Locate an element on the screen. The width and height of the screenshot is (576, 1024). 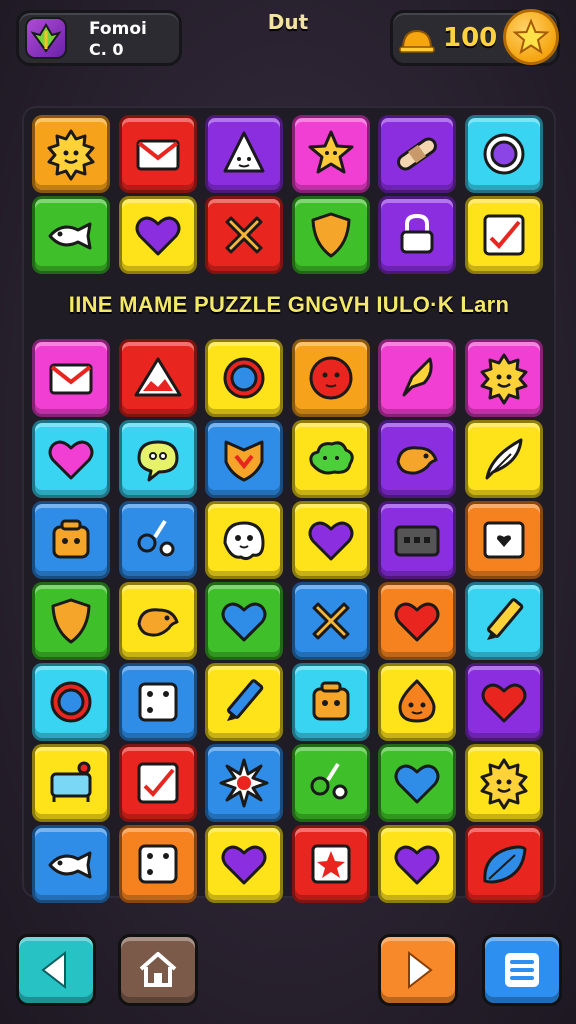
checkbox-icon is located at coordinates (503, 235).